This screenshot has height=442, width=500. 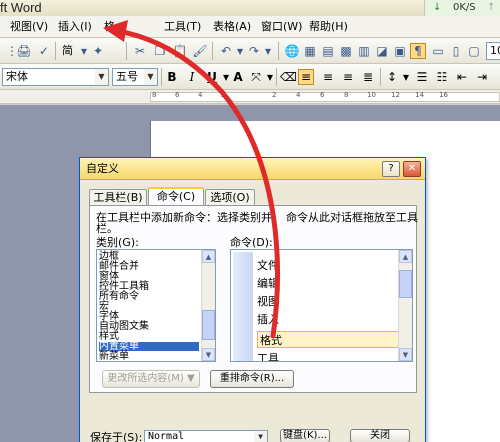 I want to click on tab-toolbars: 工具栏(B), so click(x=118, y=197).